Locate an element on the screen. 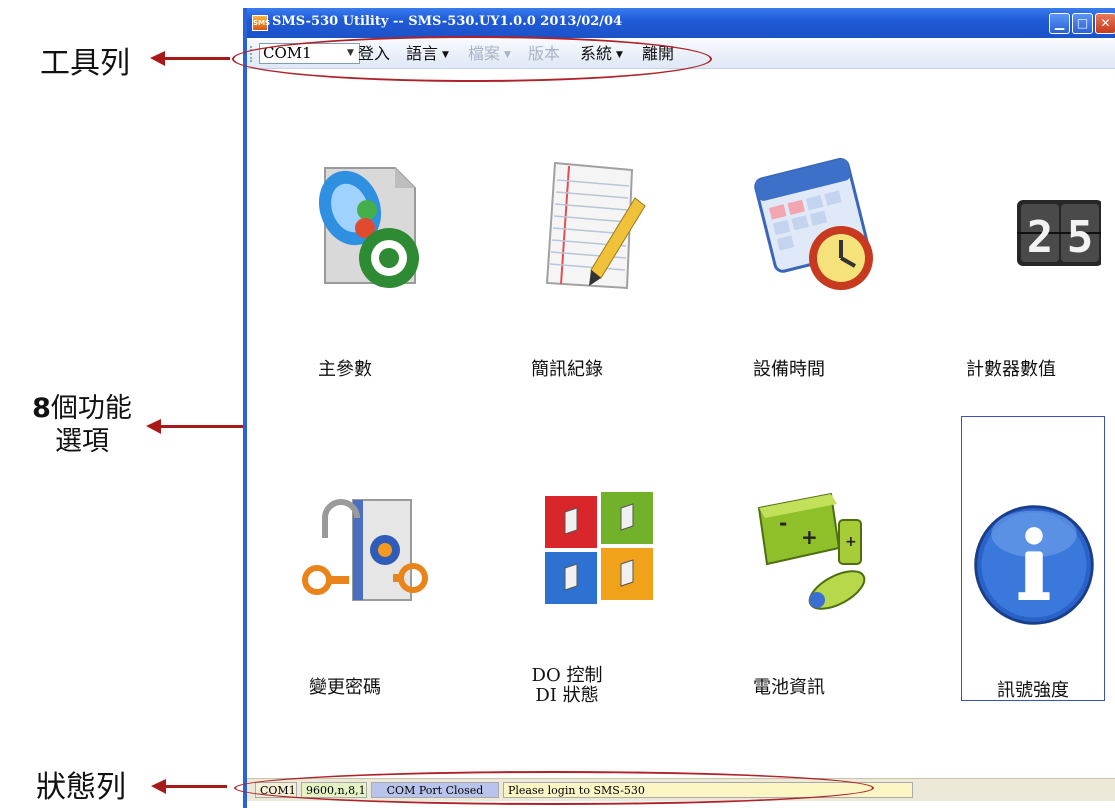 This screenshot has width=1115, height=808. feature-do-di: DO 控制 DI 狀態 is located at coordinates (567, 592).